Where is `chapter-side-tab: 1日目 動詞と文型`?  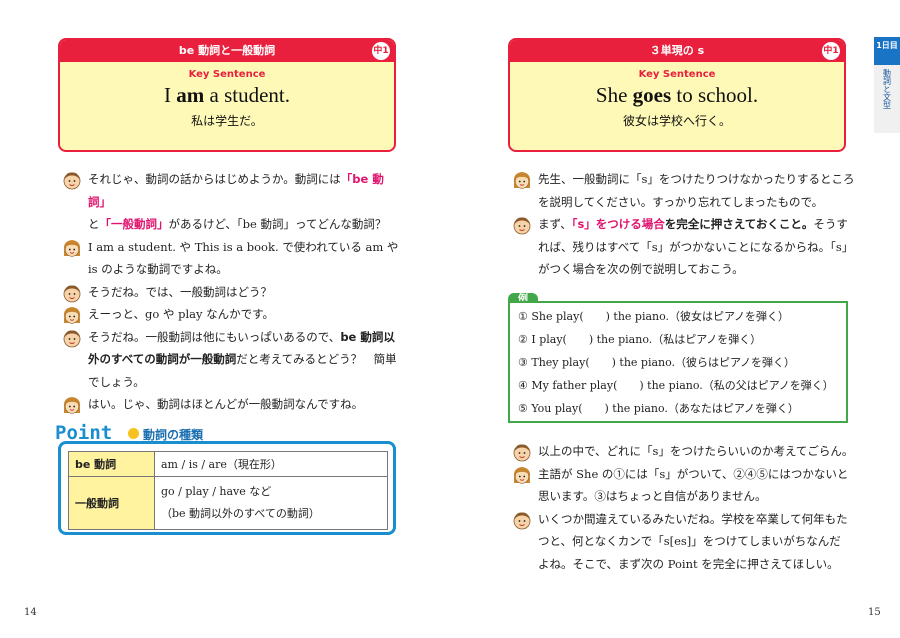
chapter-side-tab: 1日目 動詞と文型 is located at coordinates (887, 85).